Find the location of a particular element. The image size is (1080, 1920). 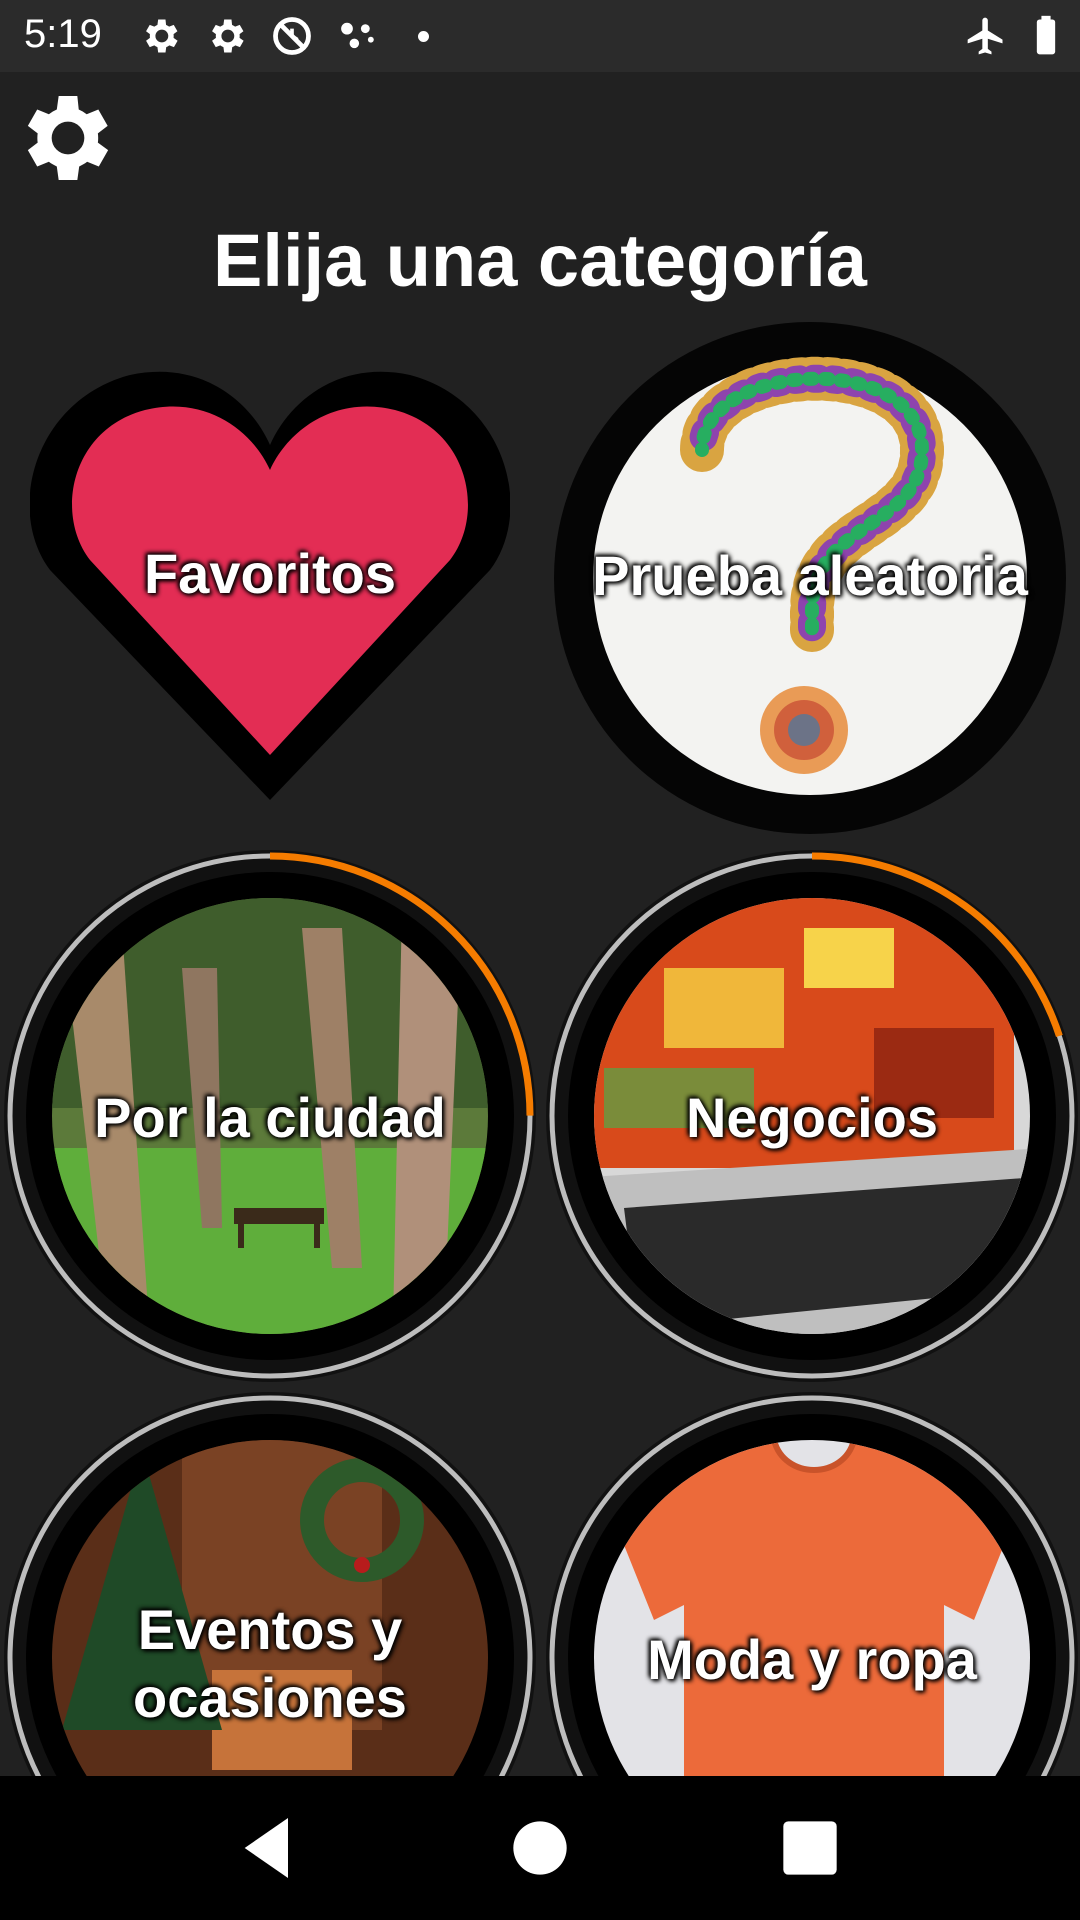

category-label-line2: ocasiones is located at coordinates (270, 1697).